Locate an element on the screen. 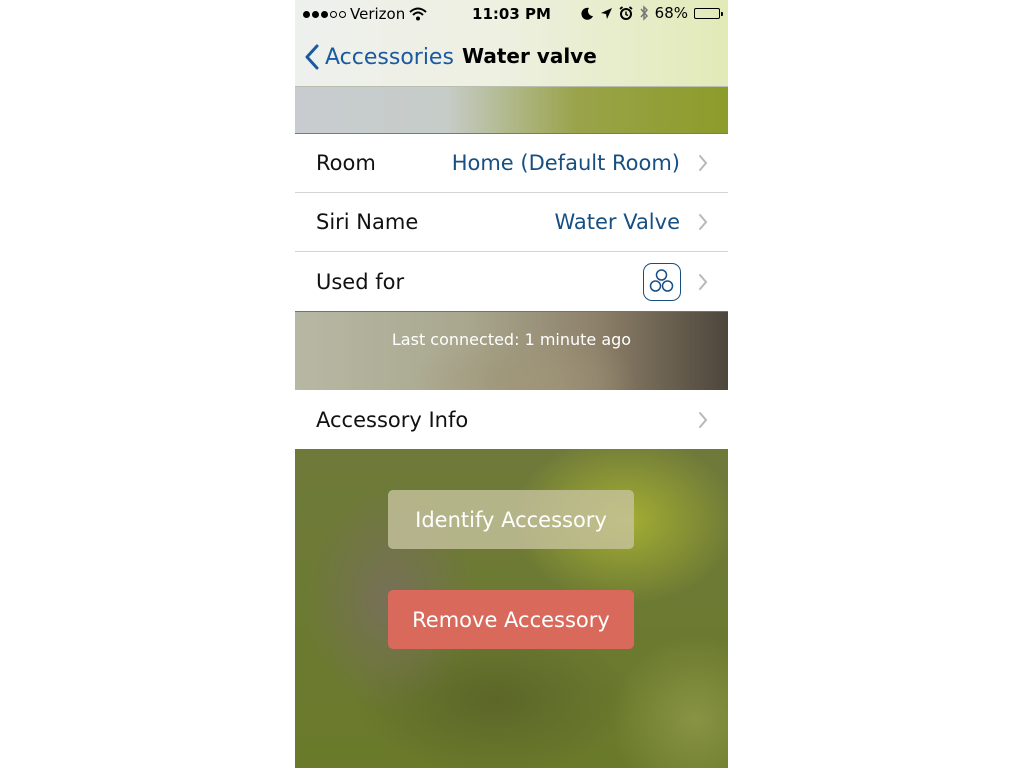 This screenshot has width=1024, height=768. siri-name-row: Siri Name Water Valve is located at coordinates (511, 222).